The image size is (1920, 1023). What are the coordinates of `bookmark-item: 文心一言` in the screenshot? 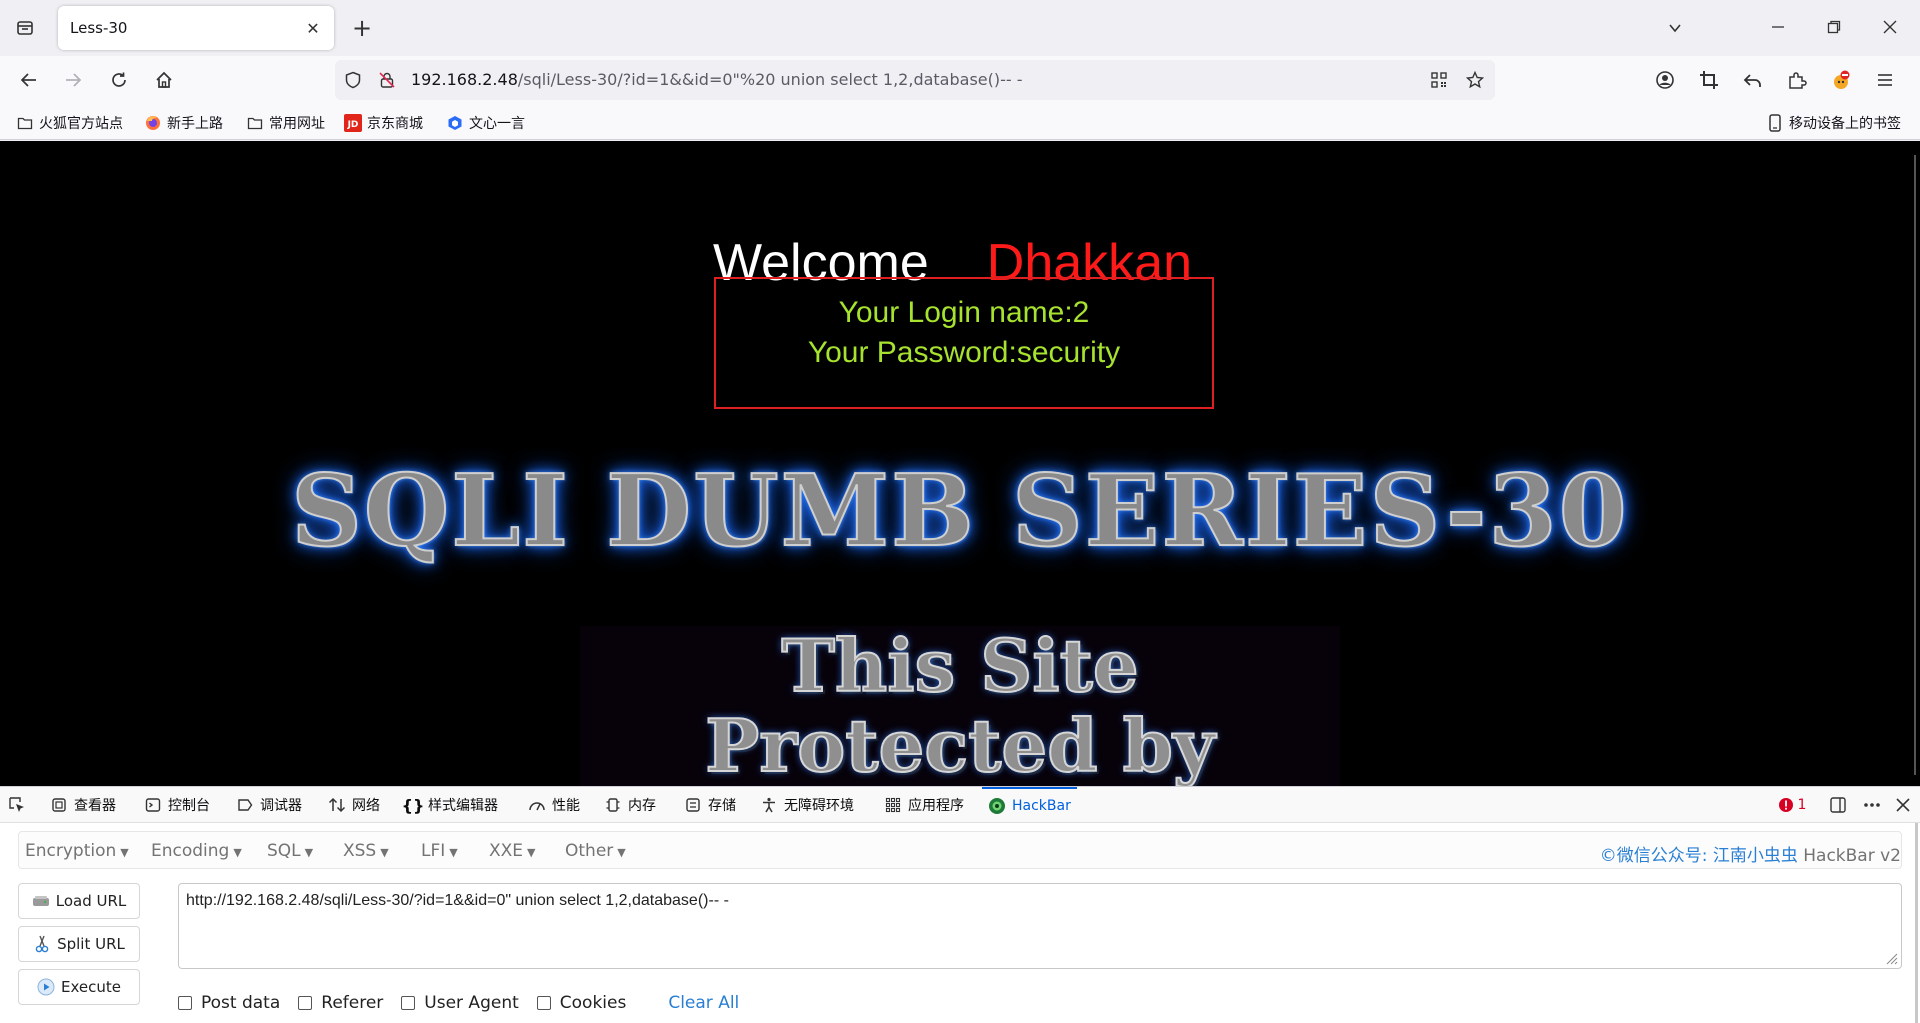 It's located at (485, 123).